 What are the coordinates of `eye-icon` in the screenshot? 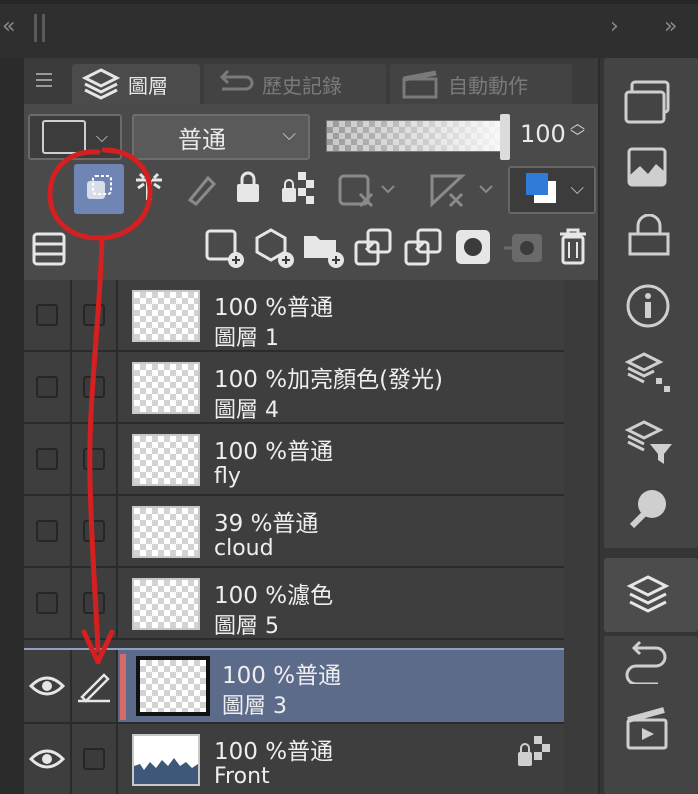 It's located at (47, 759).